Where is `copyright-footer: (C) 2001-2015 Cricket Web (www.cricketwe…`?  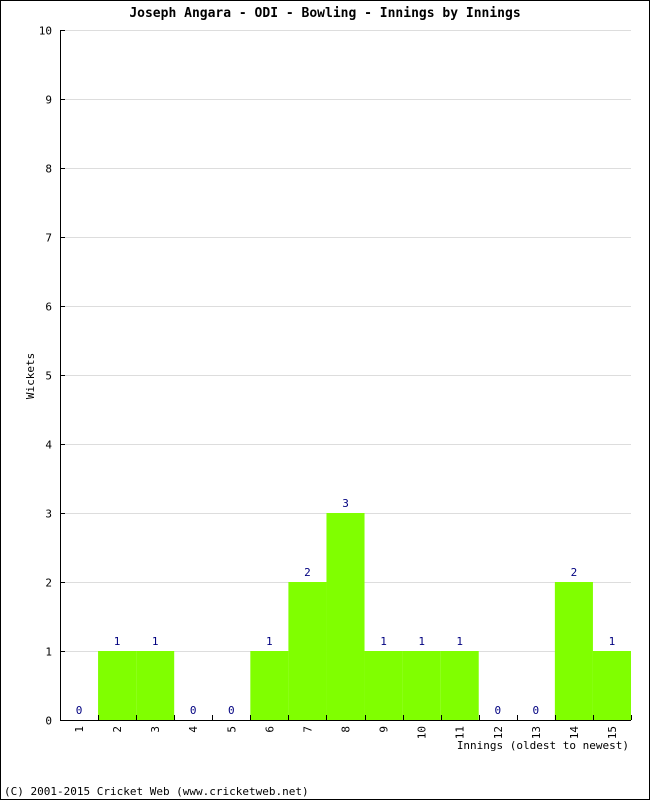 copyright-footer: (C) 2001-2015 Cricket Web (www.cricketwe… is located at coordinates (156, 791).